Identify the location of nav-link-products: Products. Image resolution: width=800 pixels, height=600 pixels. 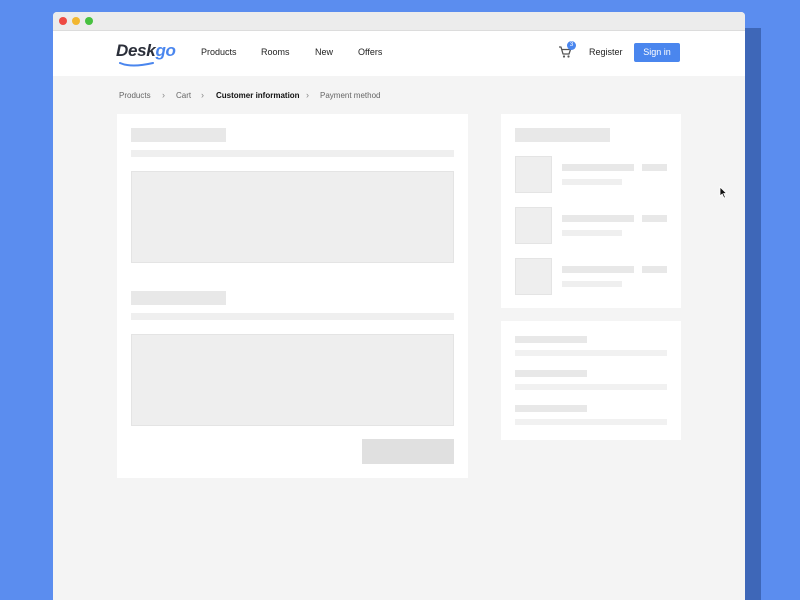
(219, 52).